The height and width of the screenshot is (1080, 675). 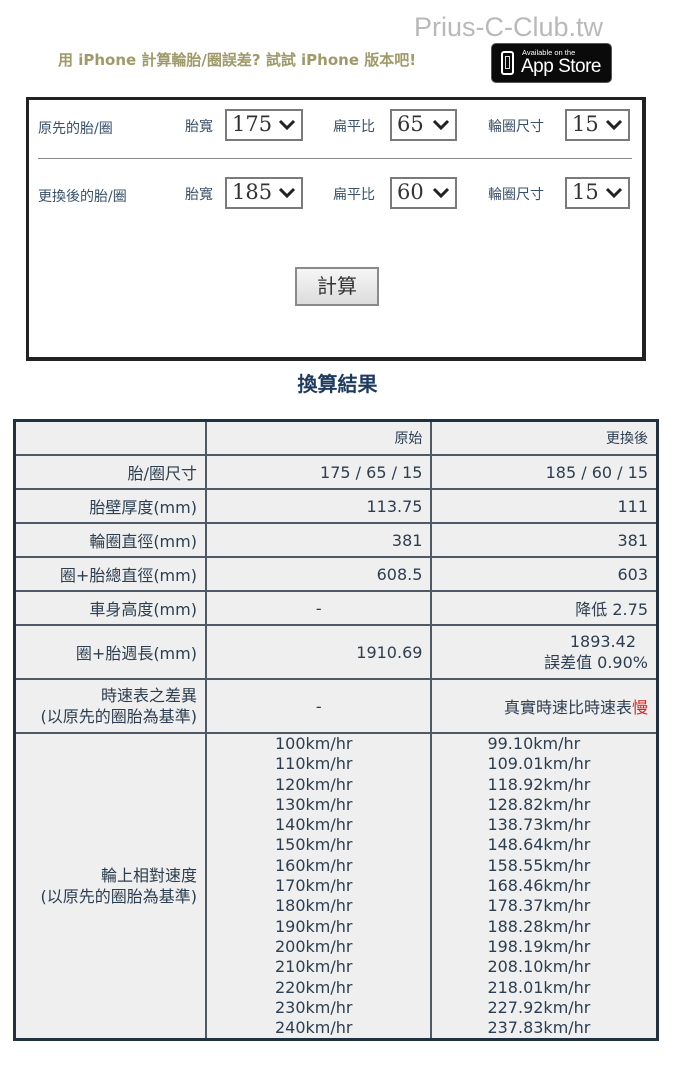 What do you see at coordinates (516, 195) in the screenshot?
I see `new-rim-label: 輪圈尺寸` at bounding box center [516, 195].